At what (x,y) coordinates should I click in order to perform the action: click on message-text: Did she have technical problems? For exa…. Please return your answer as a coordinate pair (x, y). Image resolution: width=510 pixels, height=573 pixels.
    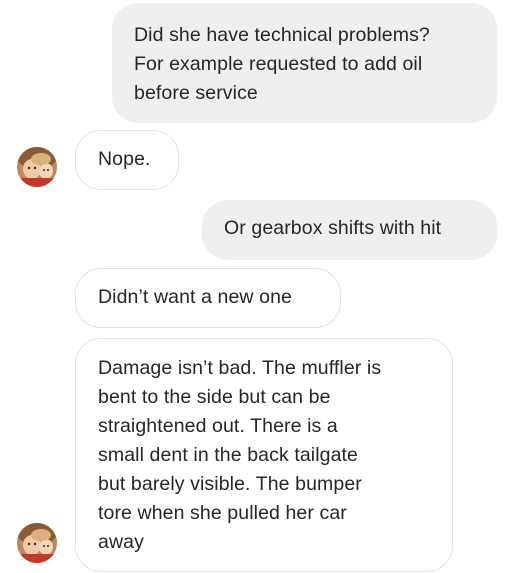
    Looking at the image, I should click on (282, 64).